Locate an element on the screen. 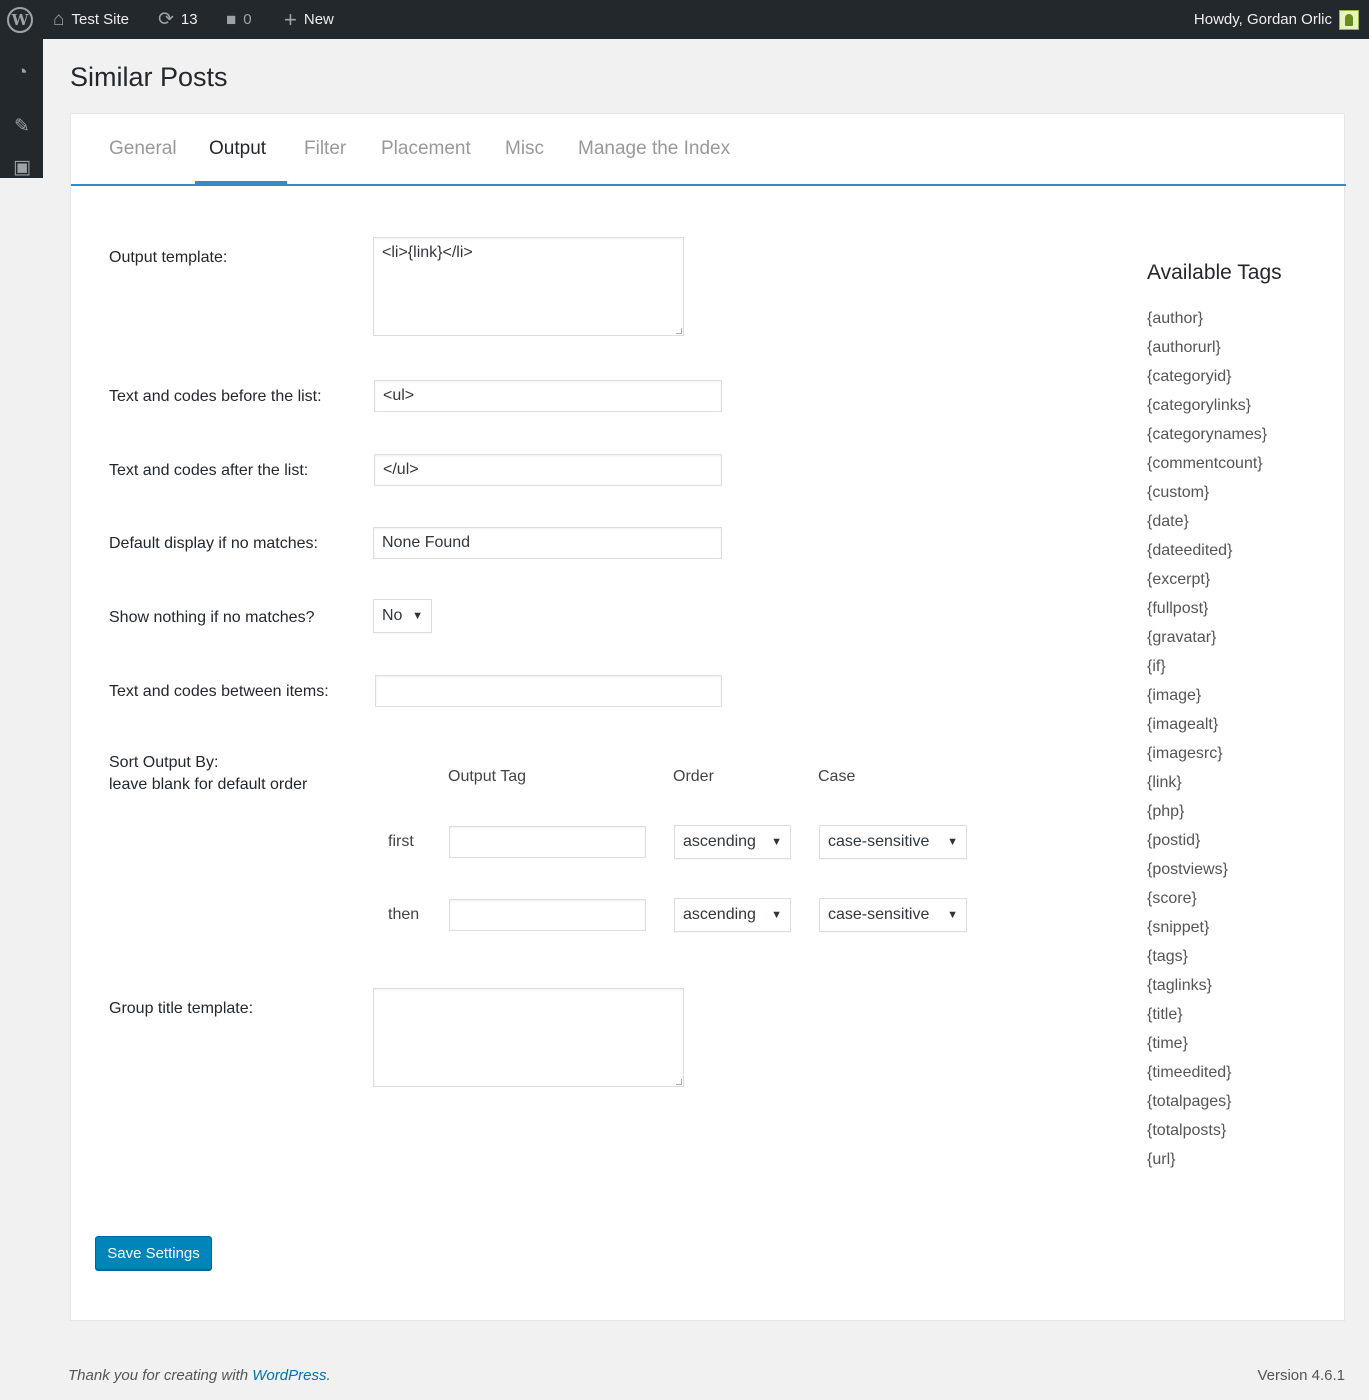 Image resolution: width=1369 pixels, height=1400 pixels. available-tag-item: {dateedited} is located at coordinates (1190, 550).